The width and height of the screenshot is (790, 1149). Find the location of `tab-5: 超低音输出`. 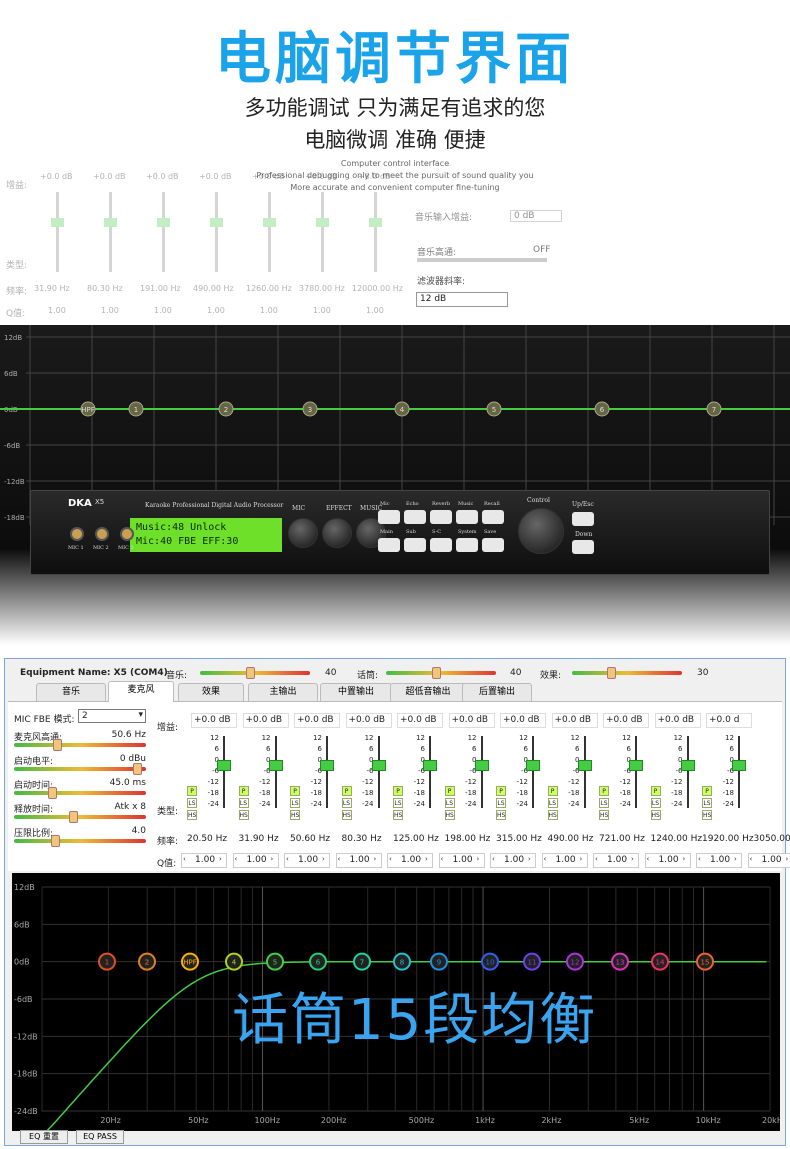

tab-5: 超低音输出 is located at coordinates (428, 692).